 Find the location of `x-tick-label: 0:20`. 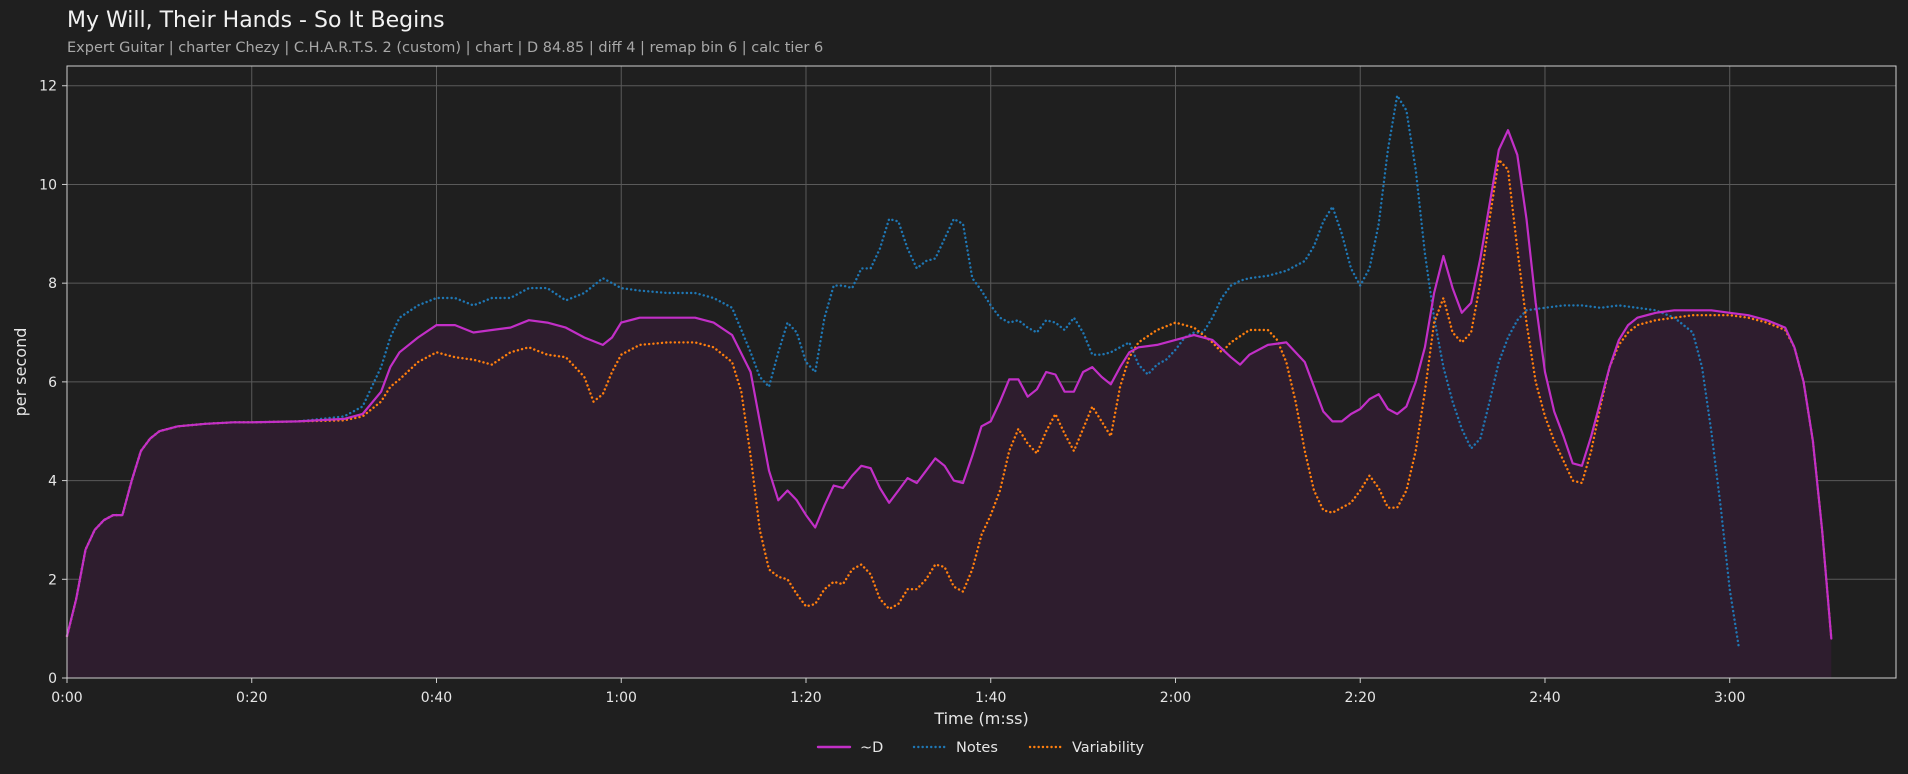

x-tick-label: 0:20 is located at coordinates (251, 698).